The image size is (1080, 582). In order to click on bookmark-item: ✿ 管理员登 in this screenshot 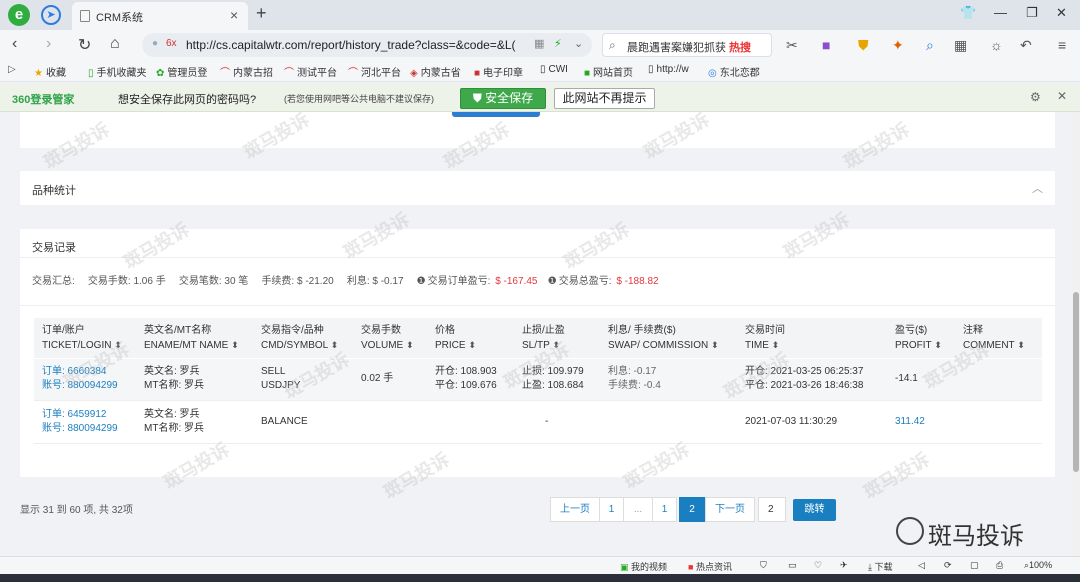, I will do `click(181, 71)`.